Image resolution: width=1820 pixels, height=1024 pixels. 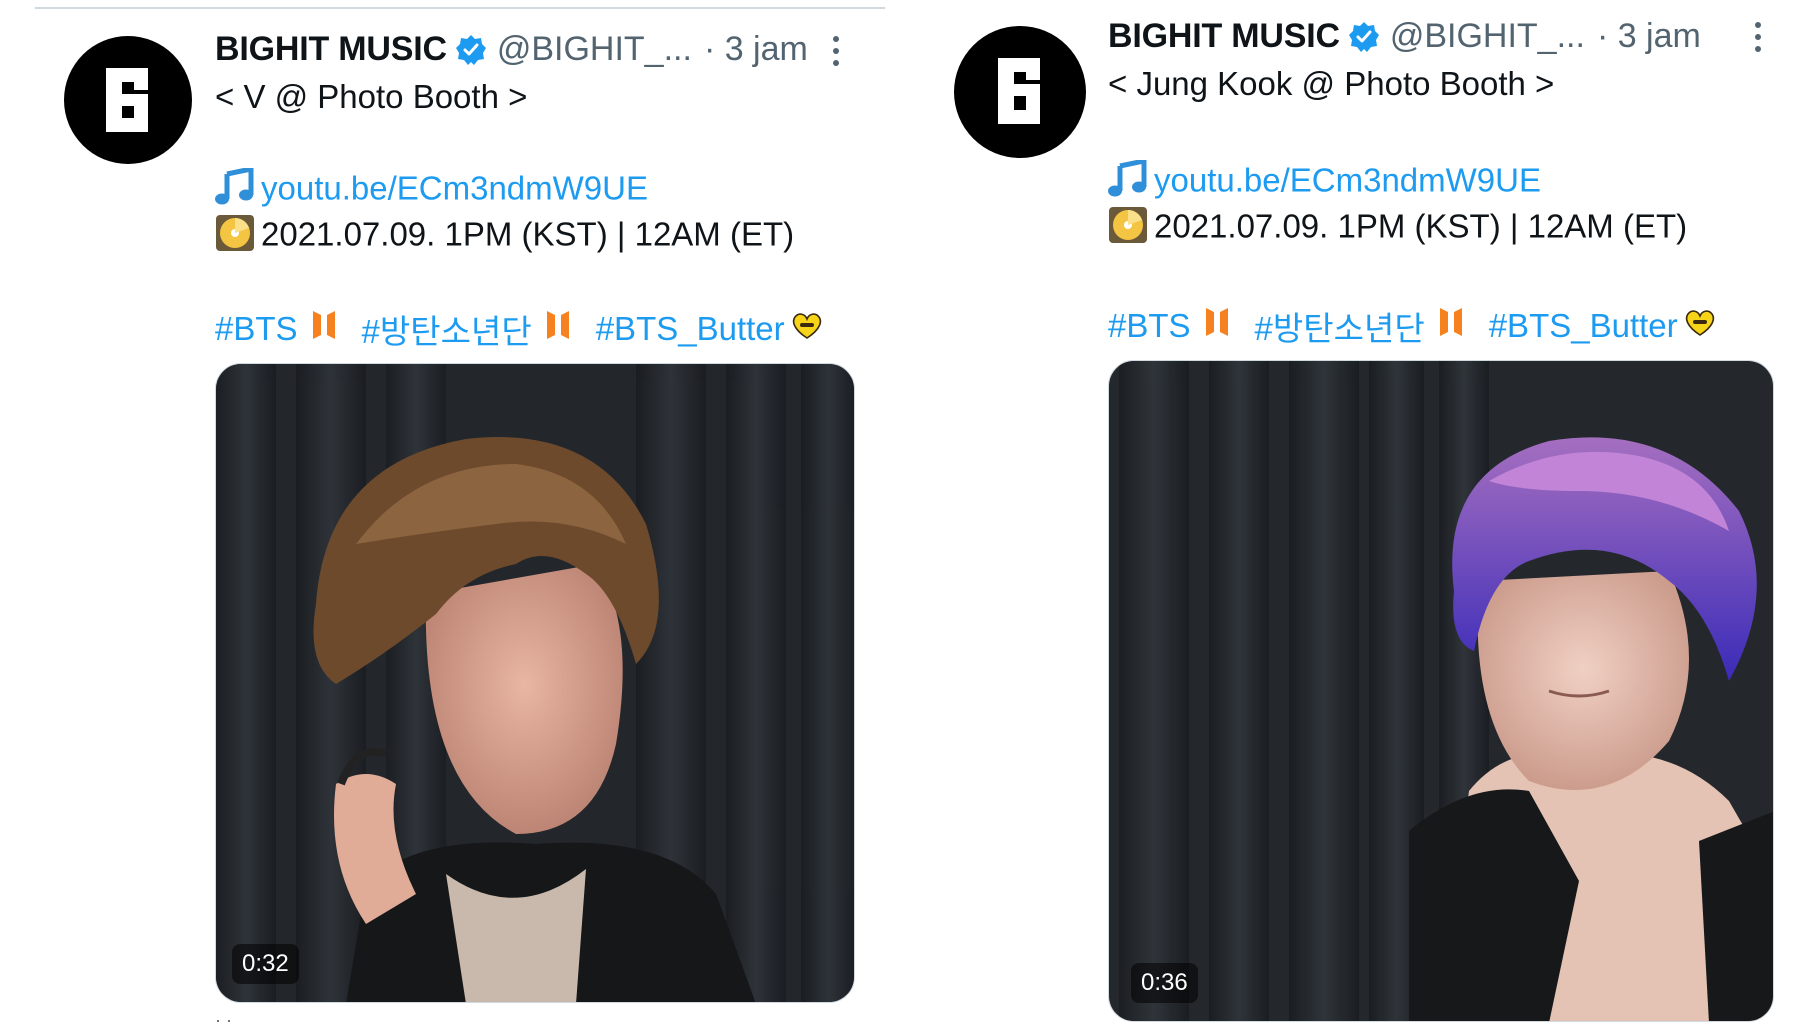 I want to click on tweet-title: < Jung Kook @ Photo Booth >, so click(x=1331, y=83).